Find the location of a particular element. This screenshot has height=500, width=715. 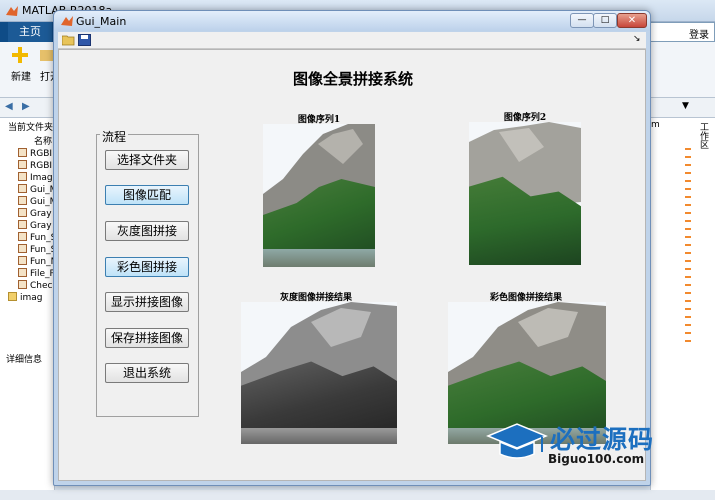

login-link: 登录 is located at coordinates (699, 33).